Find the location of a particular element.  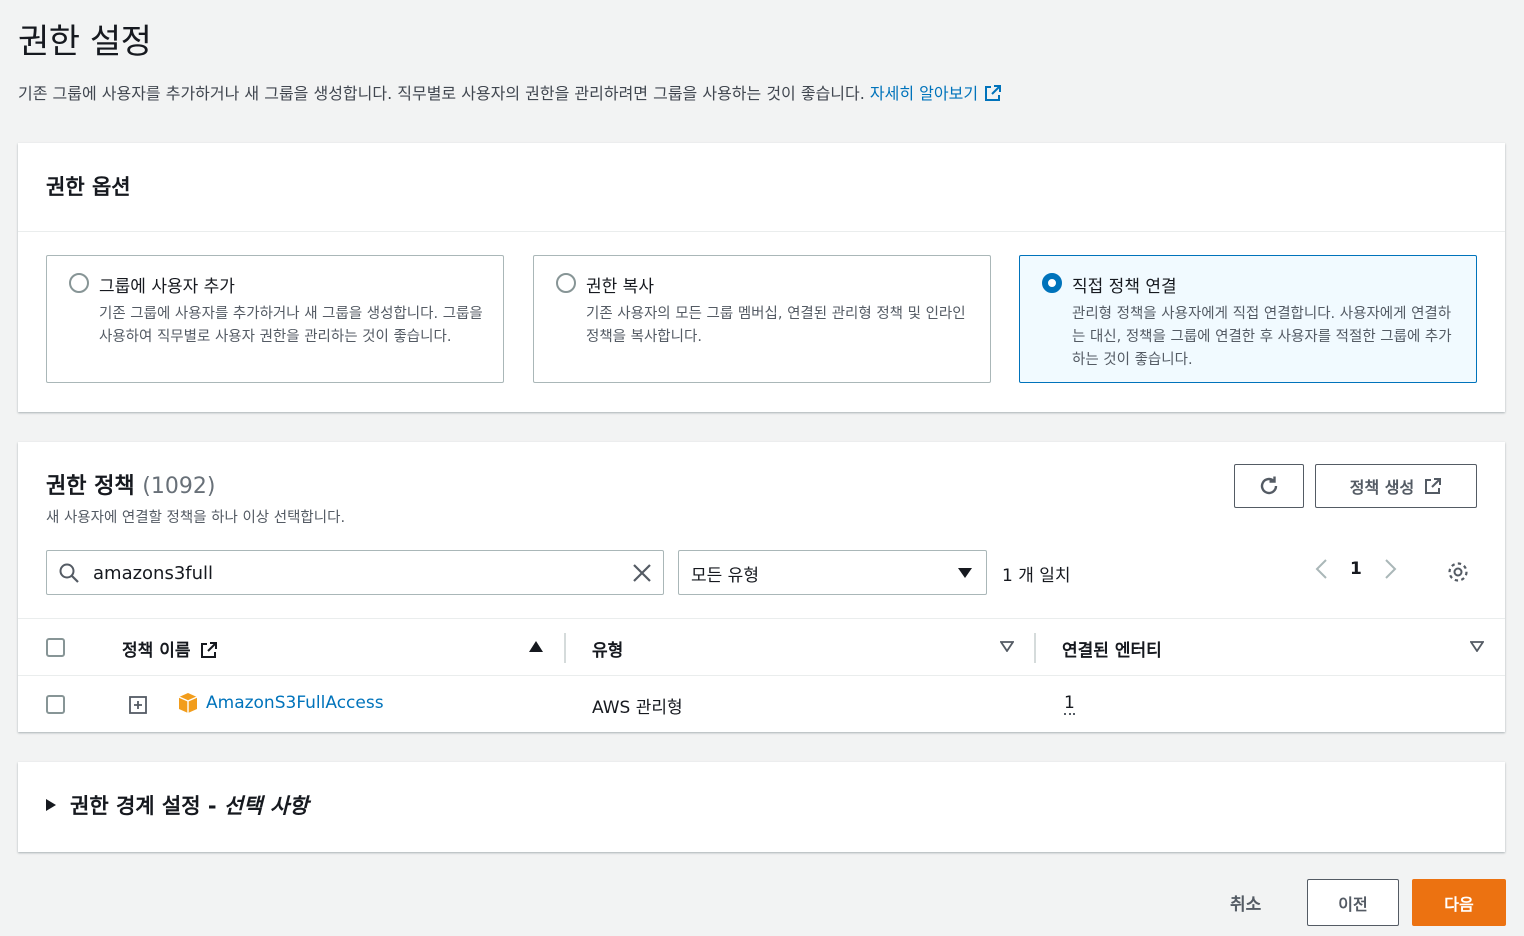

column-header-type: 유형 is located at coordinates (607, 648).